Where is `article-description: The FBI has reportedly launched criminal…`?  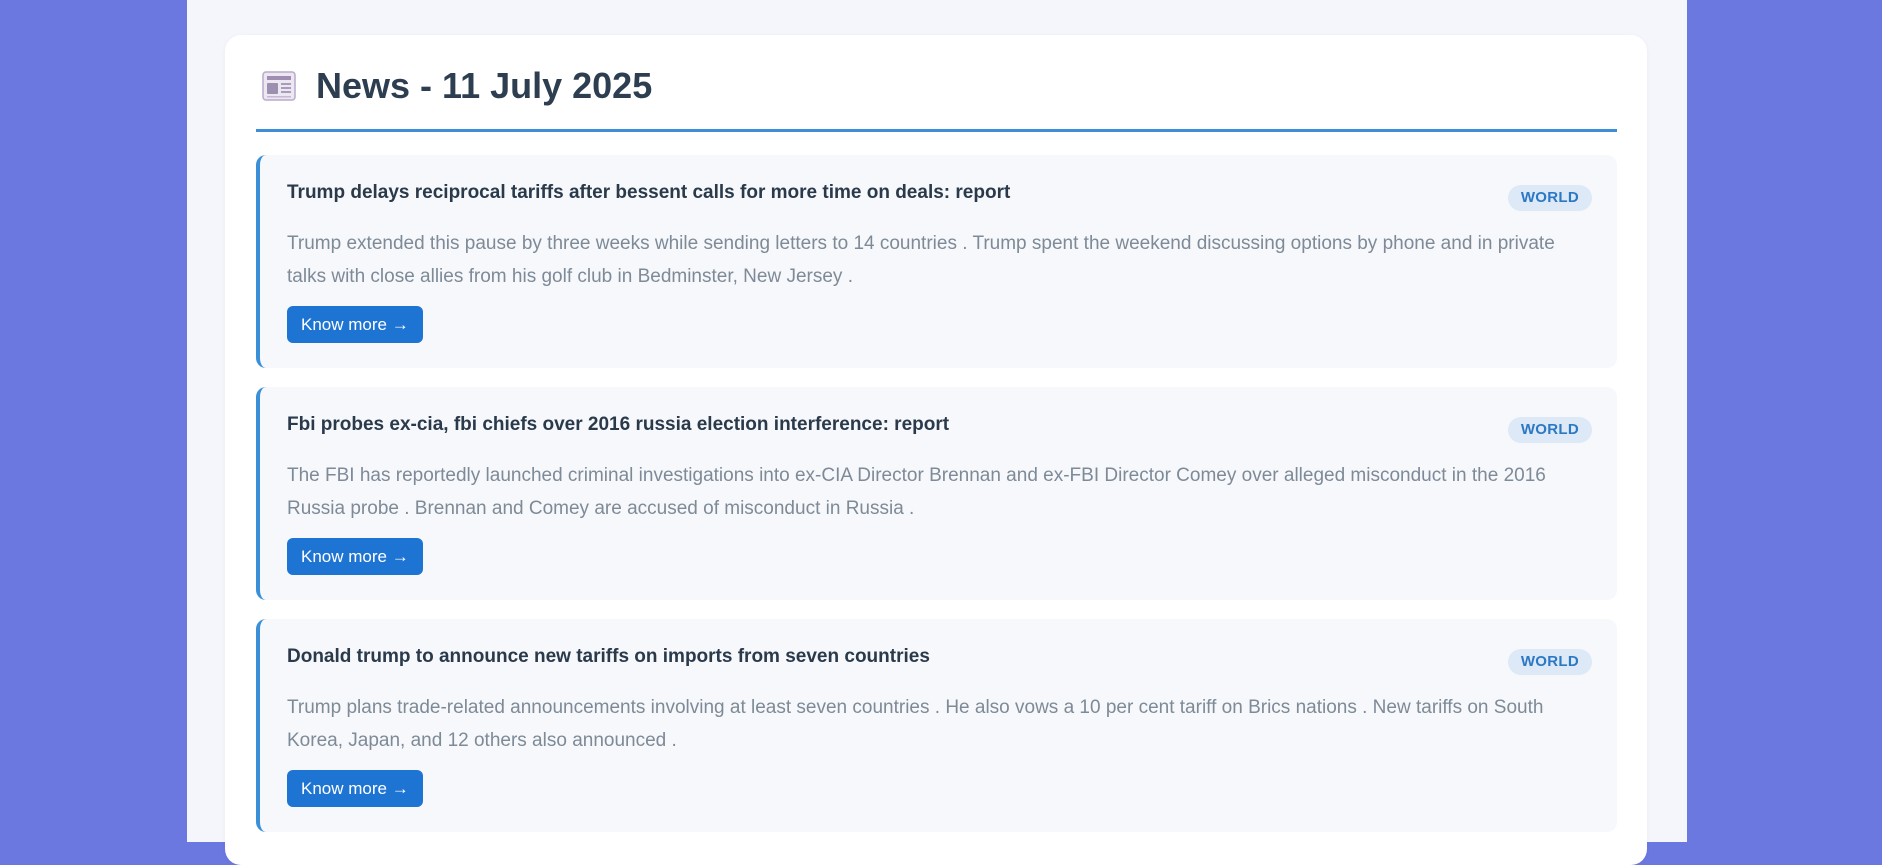 article-description: The FBI has reportedly launched criminal… is located at coordinates (916, 492).